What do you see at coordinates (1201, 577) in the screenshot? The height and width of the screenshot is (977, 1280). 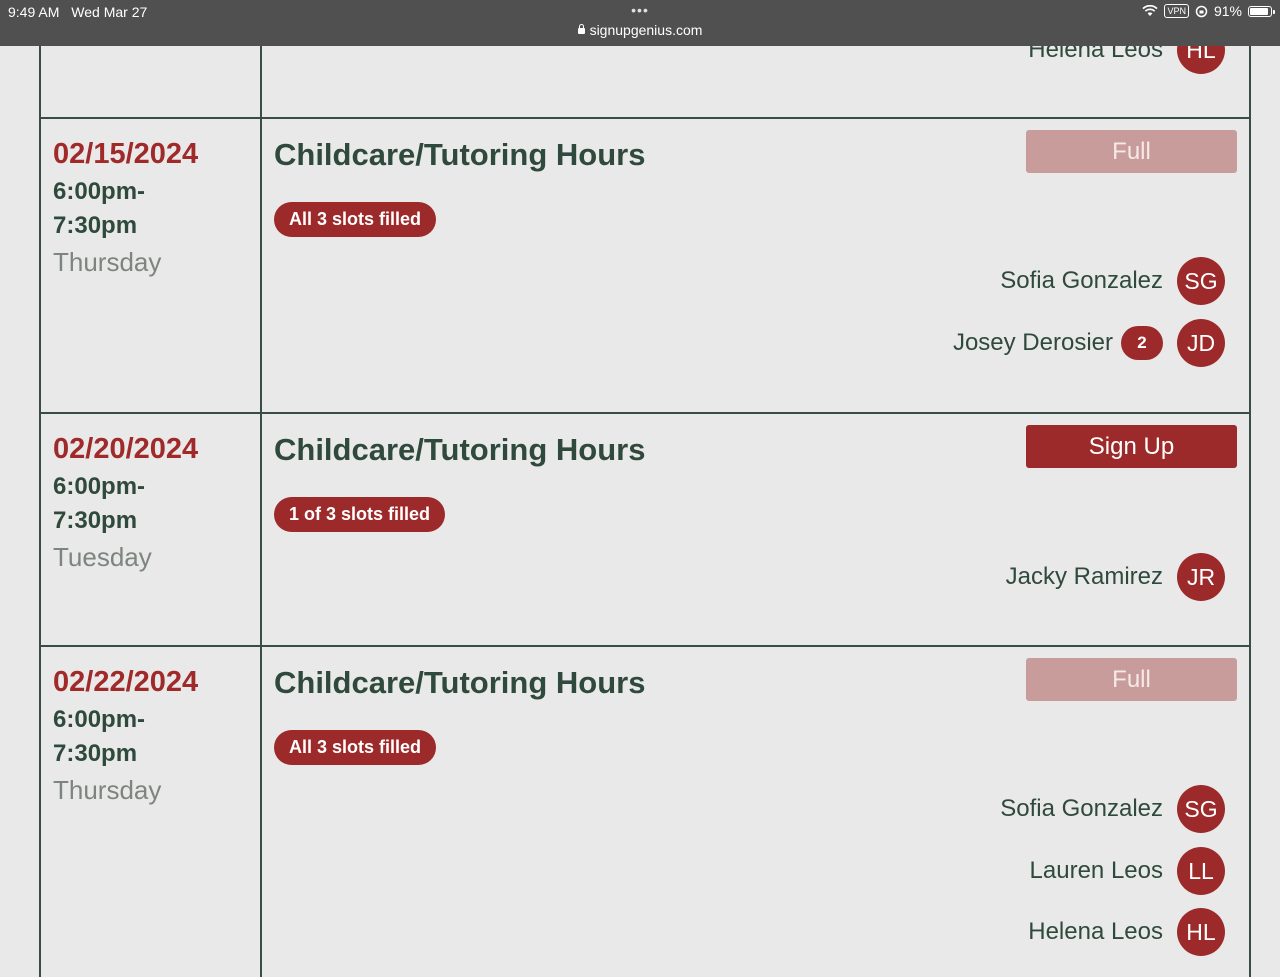 I see `avatar: JR` at bounding box center [1201, 577].